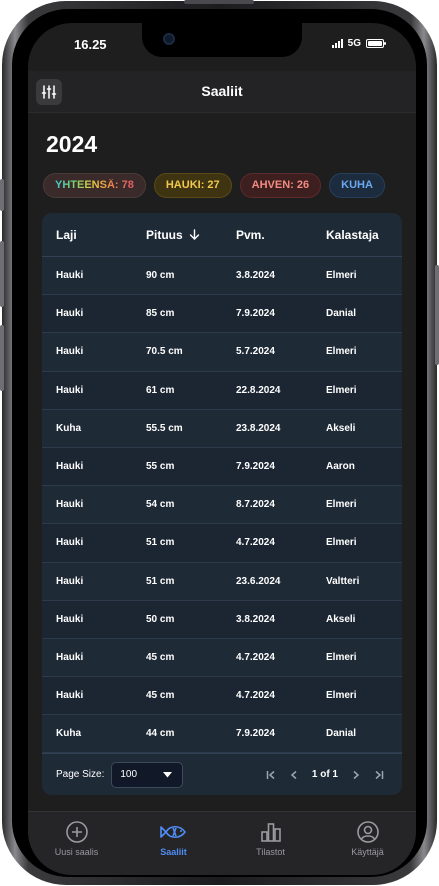 This screenshot has width=439, height=886. Describe the element at coordinates (354, 43) in the screenshot. I see `network-type: 5G` at that location.